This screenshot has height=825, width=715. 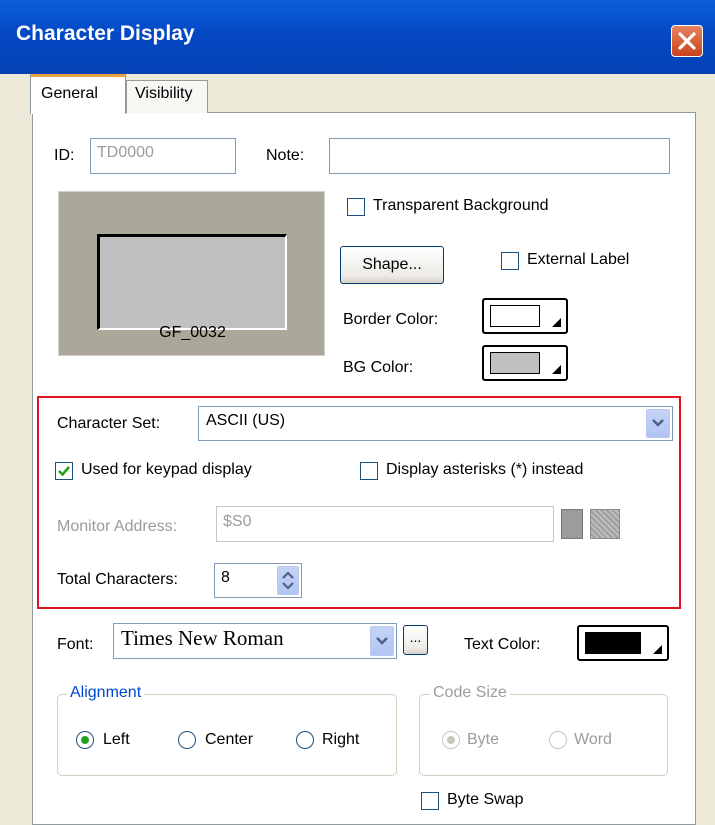 What do you see at coordinates (369, 471) in the screenshot?
I see `display-asterisks-checkbox` at bounding box center [369, 471].